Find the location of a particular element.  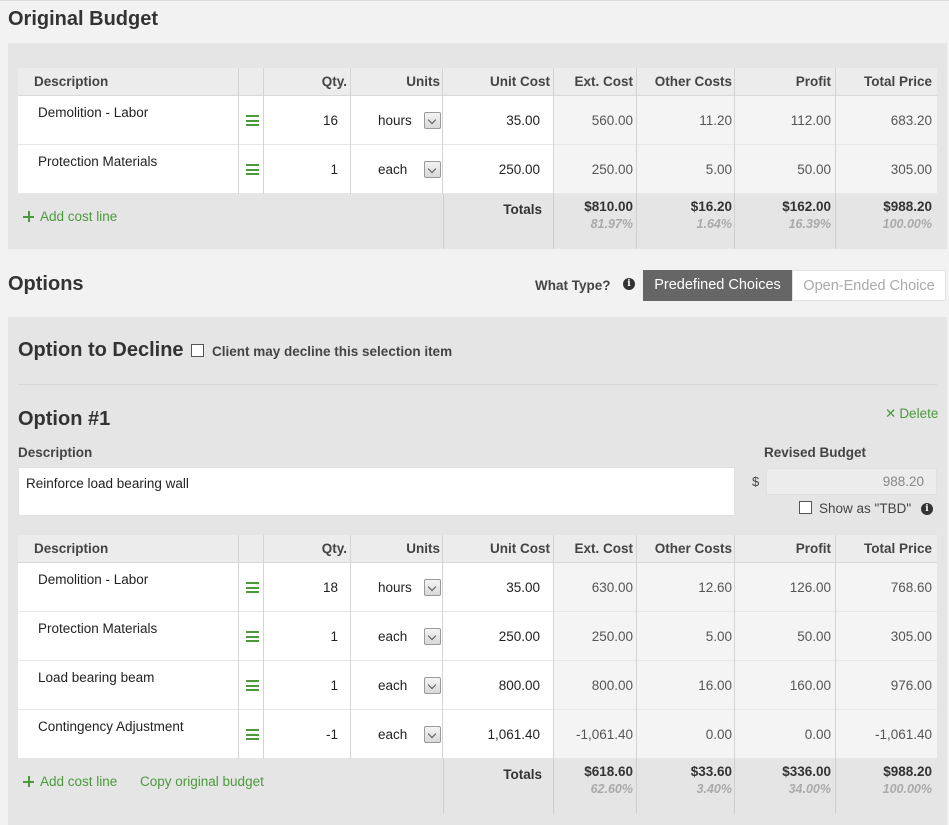

delete-label: Delete is located at coordinates (919, 413).